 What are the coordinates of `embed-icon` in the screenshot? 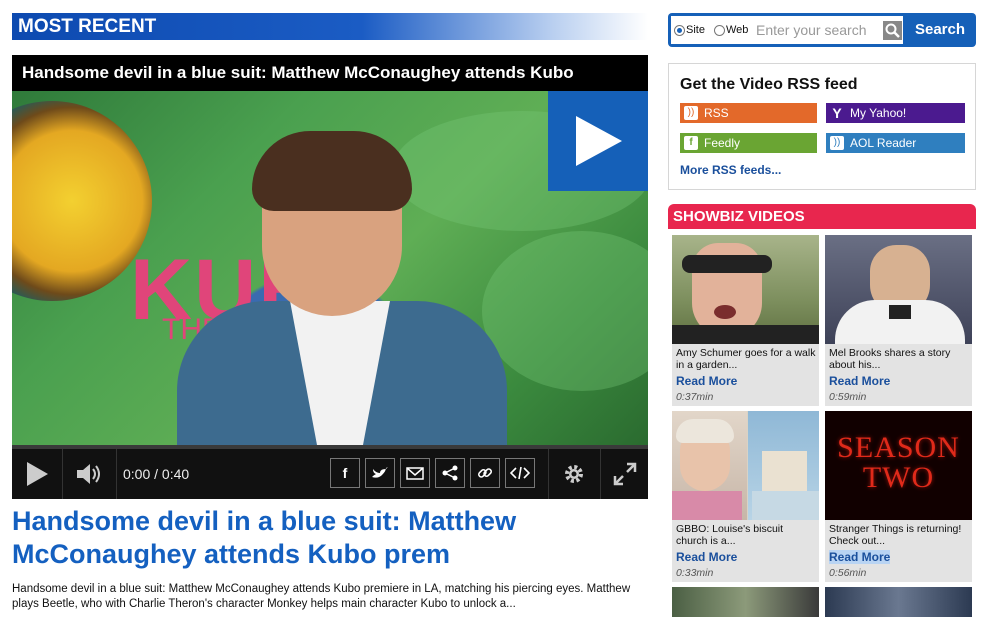 It's located at (520, 473).